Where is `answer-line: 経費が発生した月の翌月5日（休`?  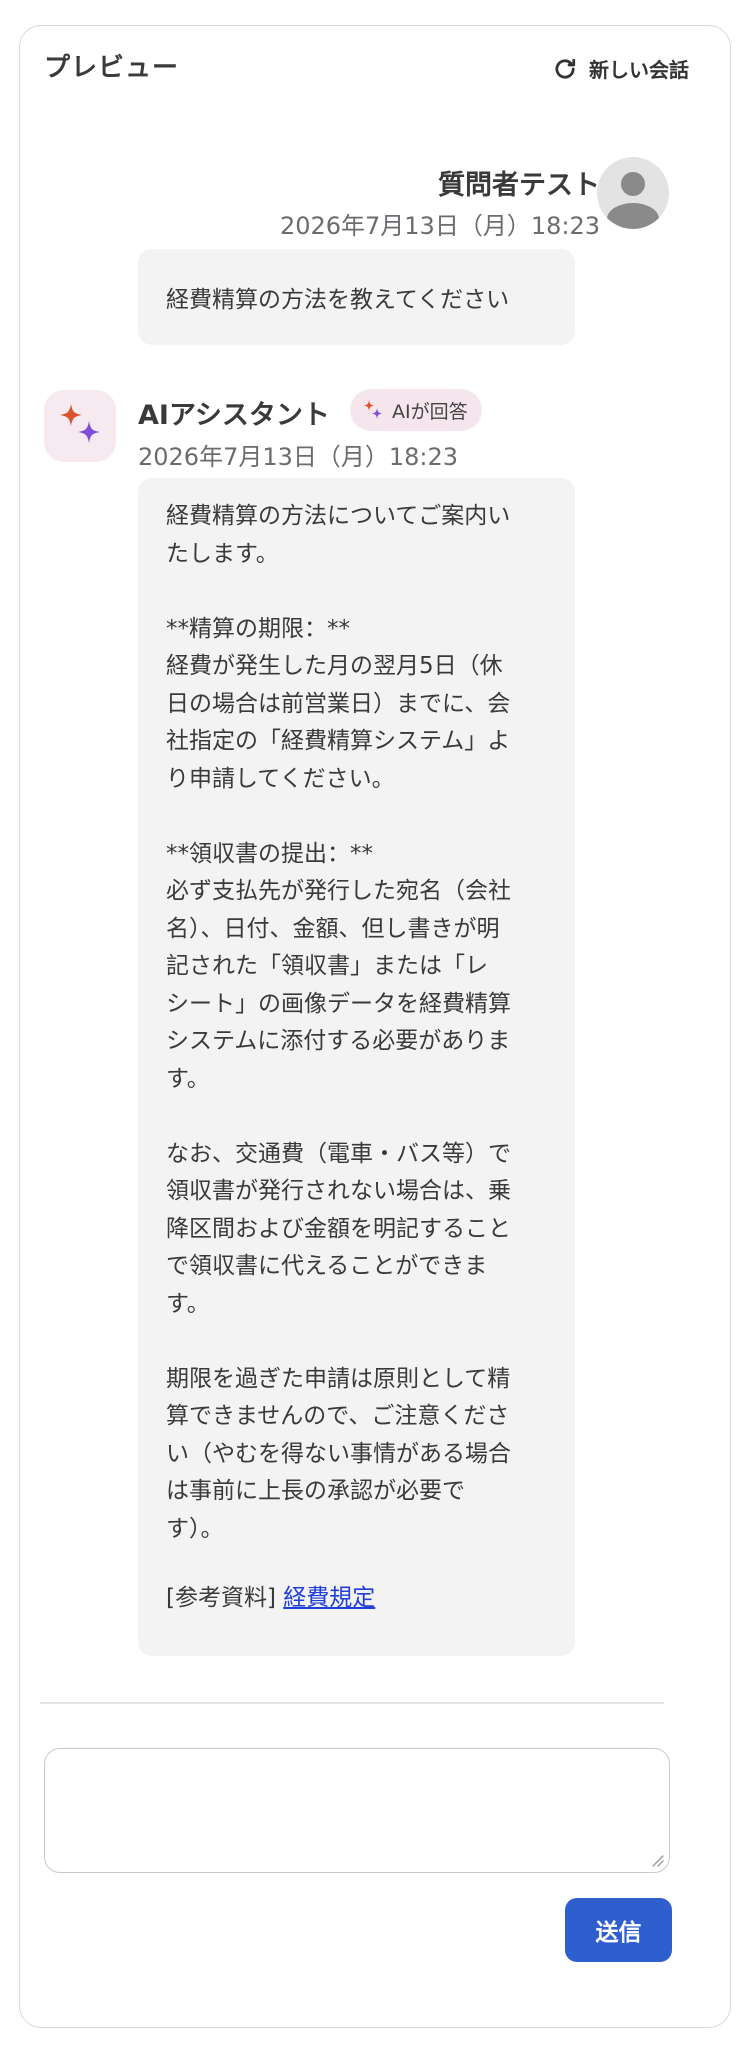
answer-line: 経費が発生した月の翌月5日（休 is located at coordinates (334, 666).